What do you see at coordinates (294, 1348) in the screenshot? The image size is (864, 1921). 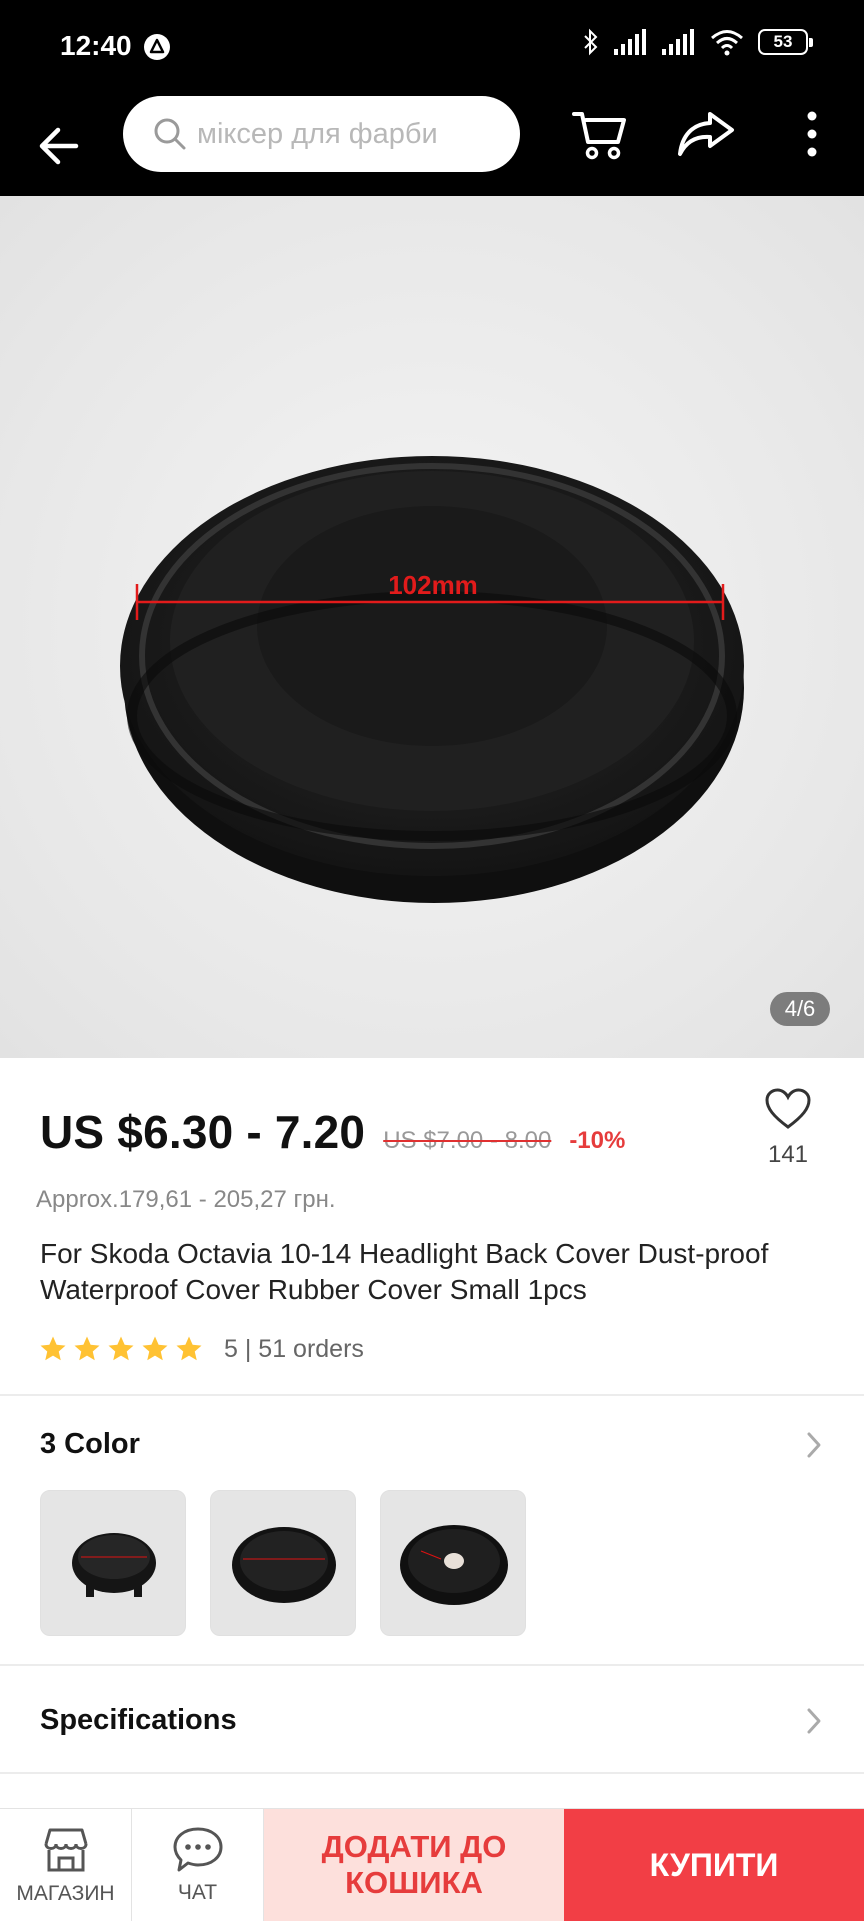 I see `rating-orders-text: 5 | 51 orders` at bounding box center [294, 1348].